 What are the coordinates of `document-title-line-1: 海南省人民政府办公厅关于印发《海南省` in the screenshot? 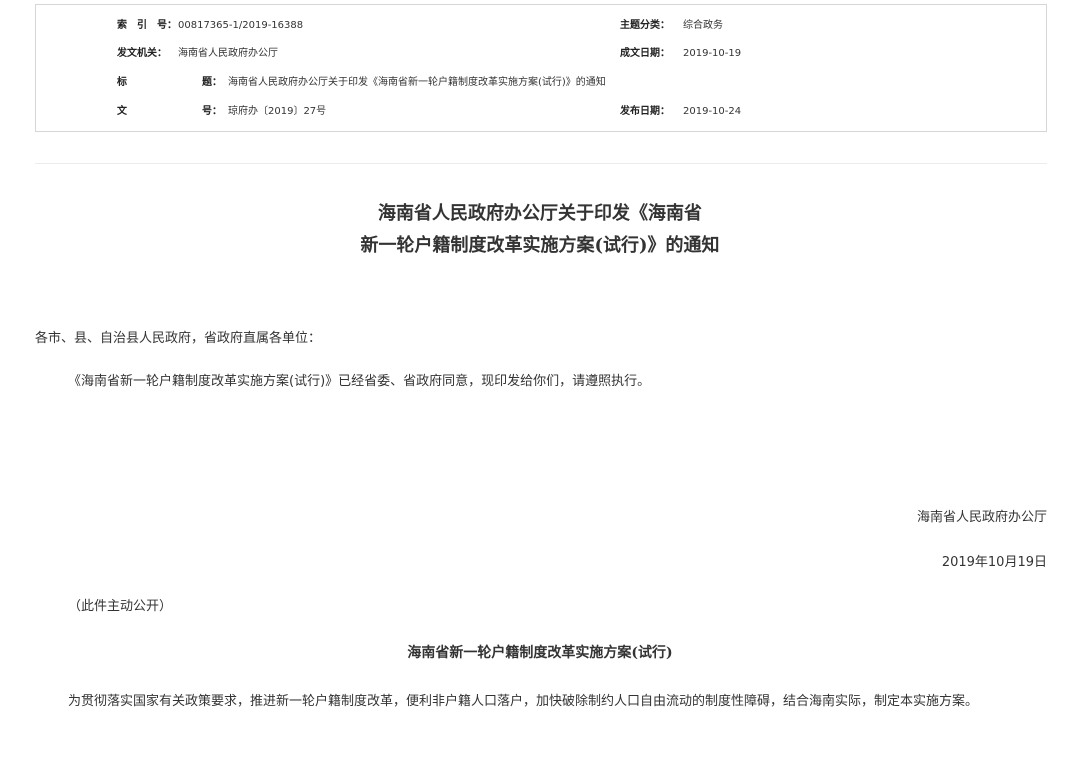 It's located at (540, 213).